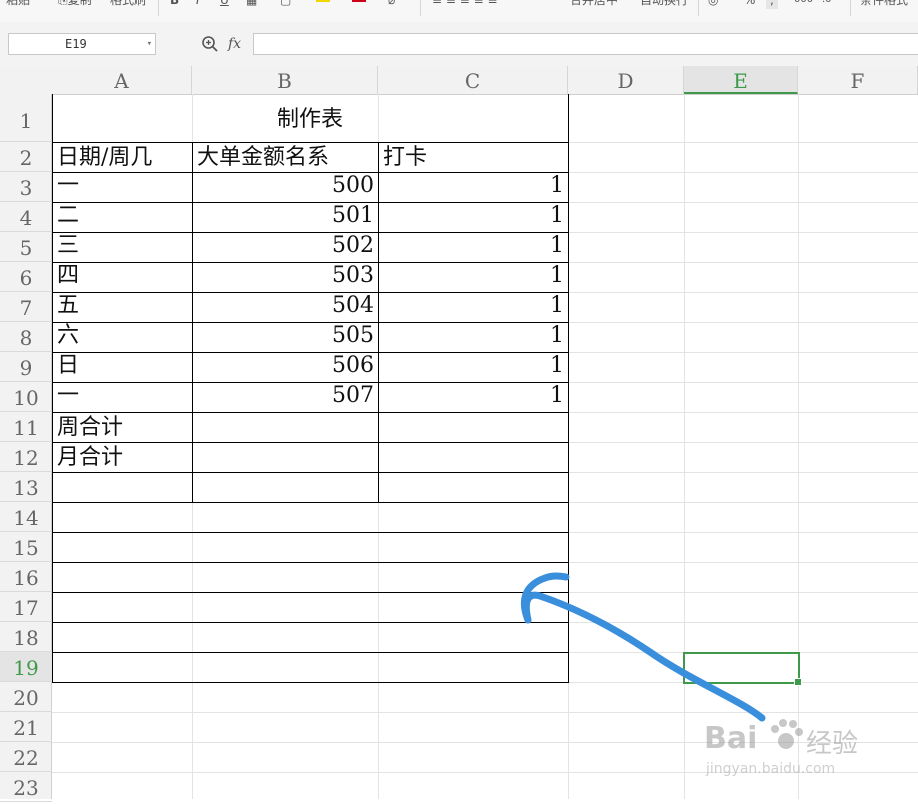 The image size is (918, 804). I want to click on header-amount: 大单金额名系, so click(263, 158).